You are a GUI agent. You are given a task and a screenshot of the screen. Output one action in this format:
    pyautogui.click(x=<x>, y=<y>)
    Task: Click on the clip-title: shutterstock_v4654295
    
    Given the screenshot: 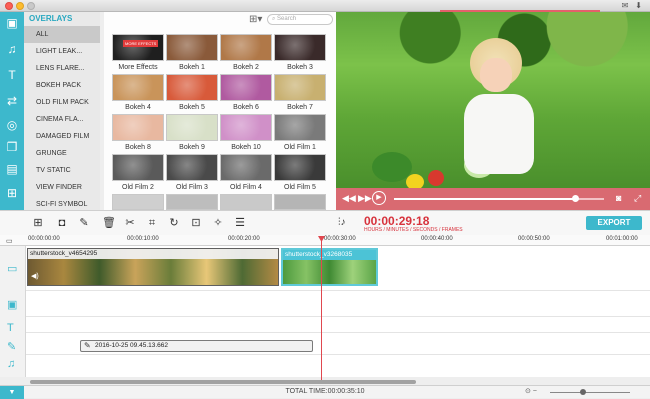 What is the action you would take?
    pyautogui.click(x=153, y=254)
    